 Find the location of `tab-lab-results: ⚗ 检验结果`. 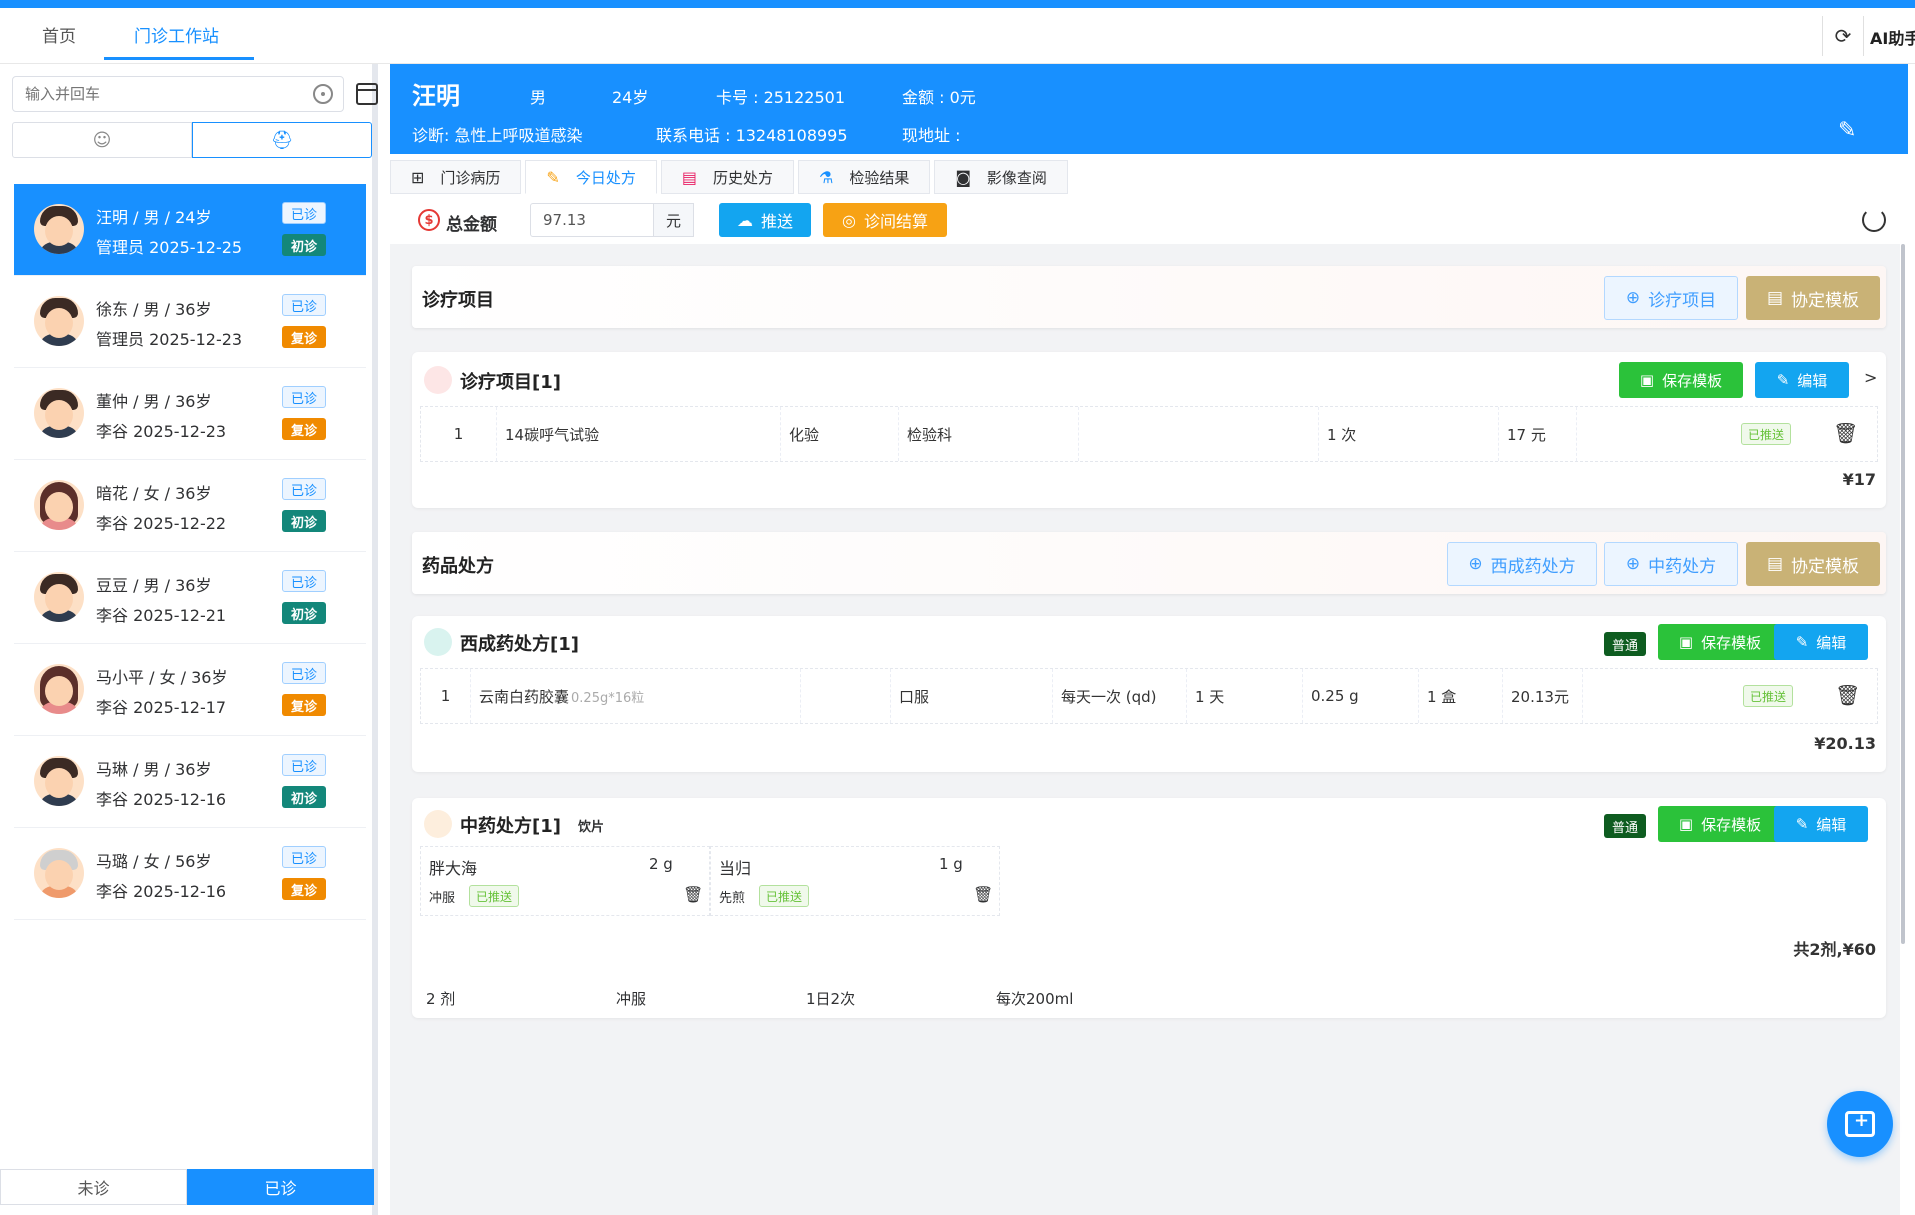

tab-lab-results: ⚗ 检验结果 is located at coordinates (864, 177).